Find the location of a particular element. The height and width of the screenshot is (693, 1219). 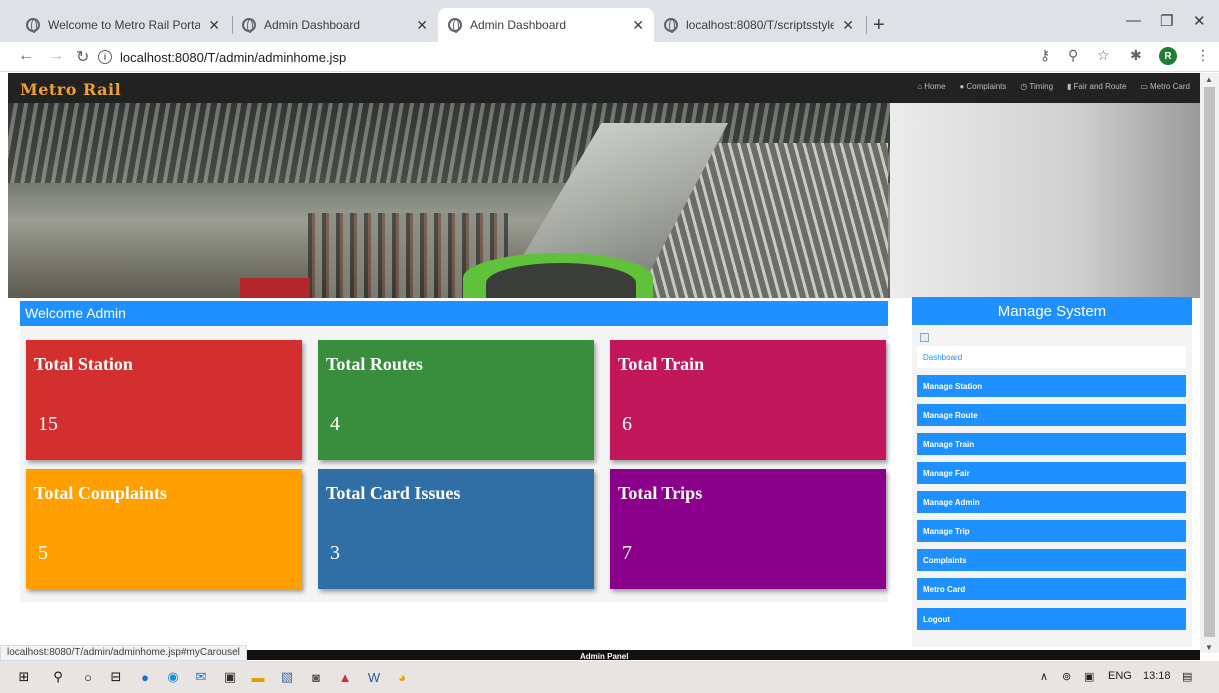

manage-system-heading: Manage System is located at coordinates (1052, 311).